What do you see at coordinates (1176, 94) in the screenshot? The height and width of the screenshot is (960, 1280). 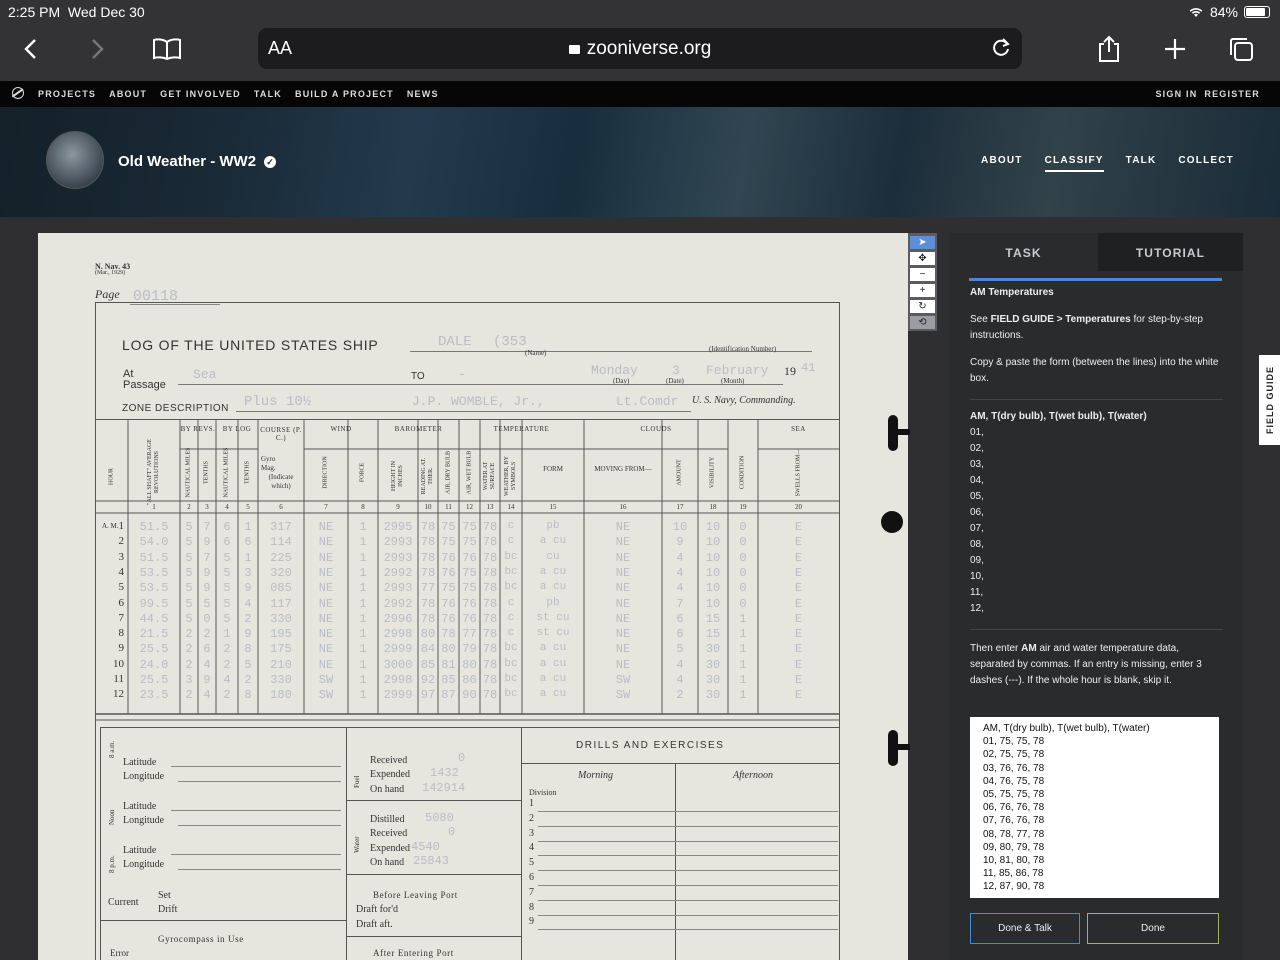 I see `sign-in-link: SIGN IN` at bounding box center [1176, 94].